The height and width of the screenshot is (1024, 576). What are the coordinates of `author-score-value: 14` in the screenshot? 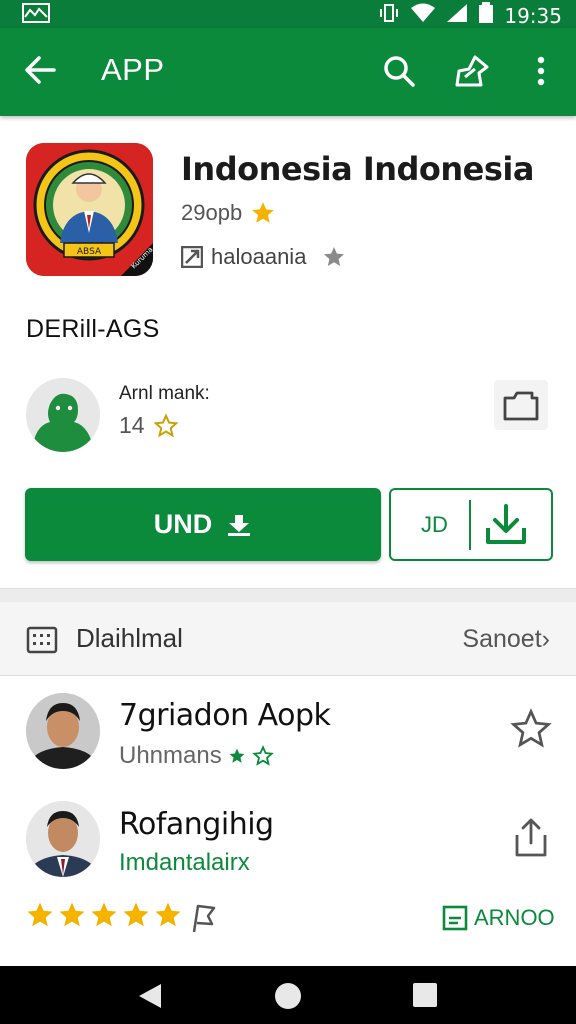 It's located at (132, 425).